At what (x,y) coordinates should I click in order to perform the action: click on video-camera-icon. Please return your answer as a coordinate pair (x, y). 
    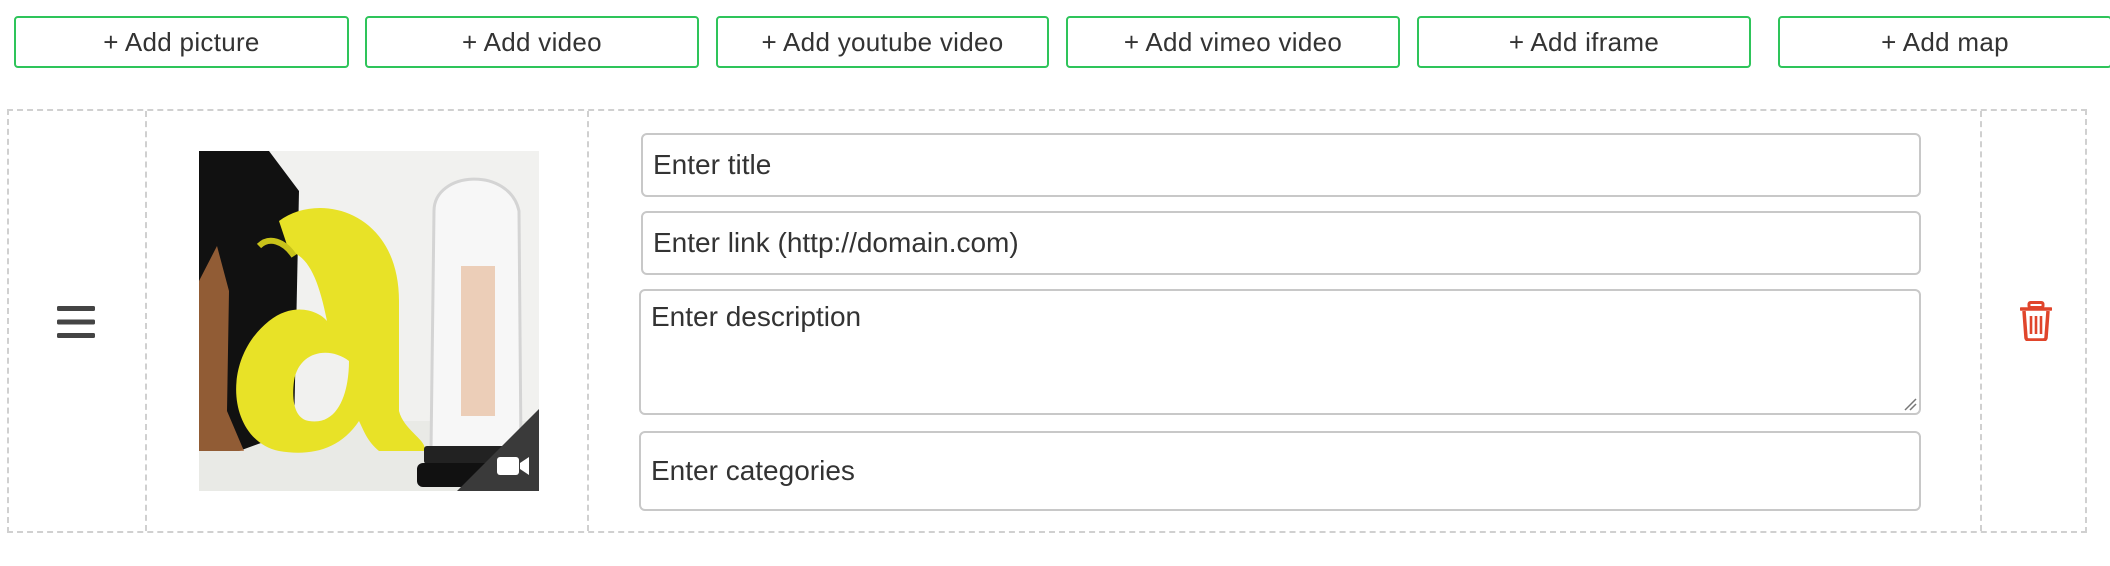
    Looking at the image, I should click on (498, 450).